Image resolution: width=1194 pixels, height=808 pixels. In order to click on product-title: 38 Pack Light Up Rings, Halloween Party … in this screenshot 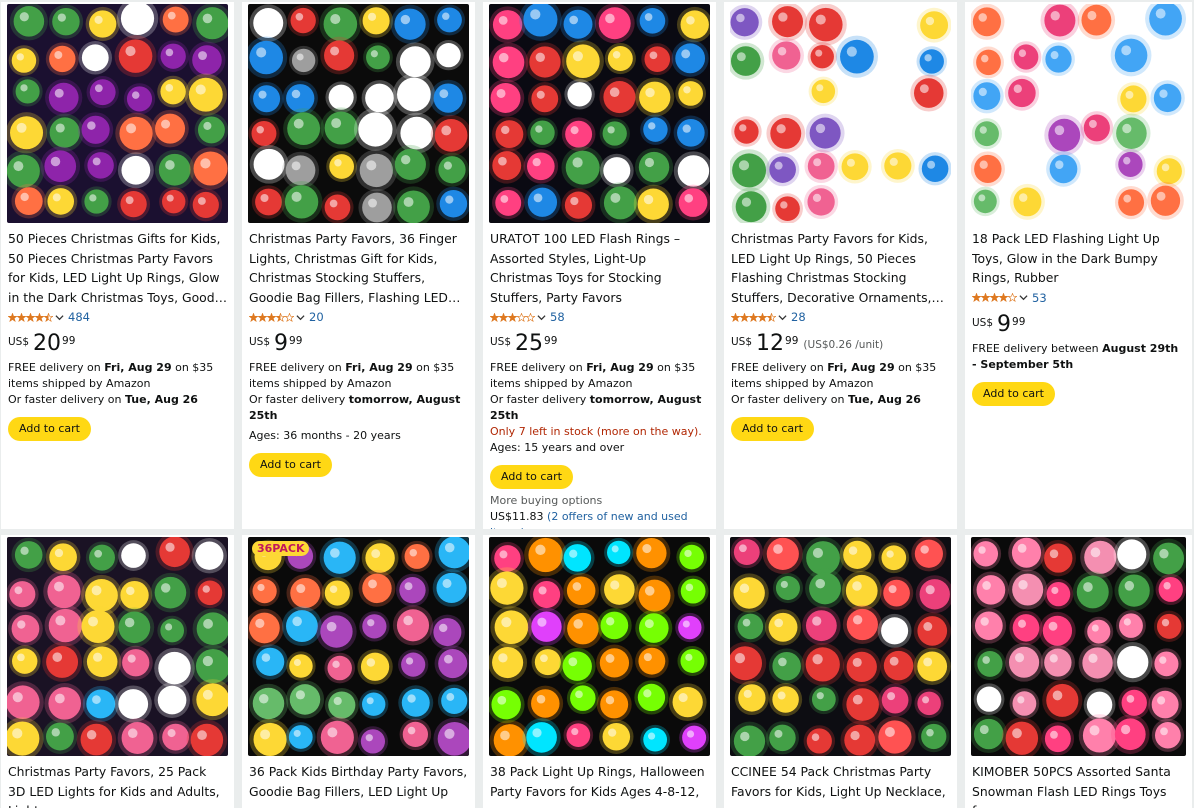, I will do `click(599, 781)`.